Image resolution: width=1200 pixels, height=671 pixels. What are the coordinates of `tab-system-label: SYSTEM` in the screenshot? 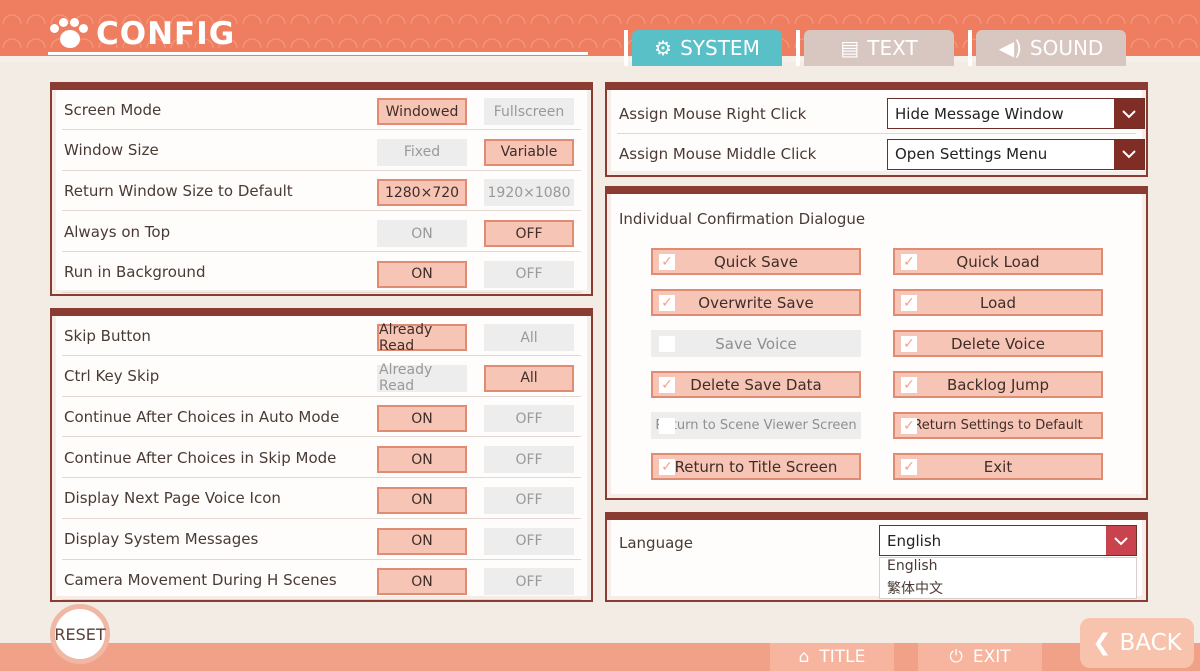 It's located at (720, 48).